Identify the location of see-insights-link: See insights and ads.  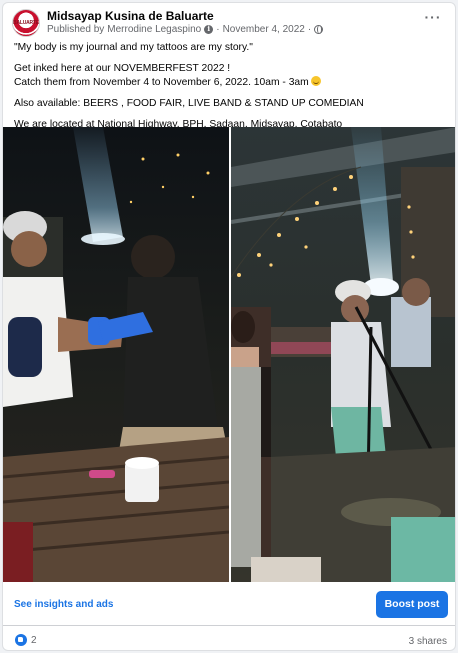
(63, 604).